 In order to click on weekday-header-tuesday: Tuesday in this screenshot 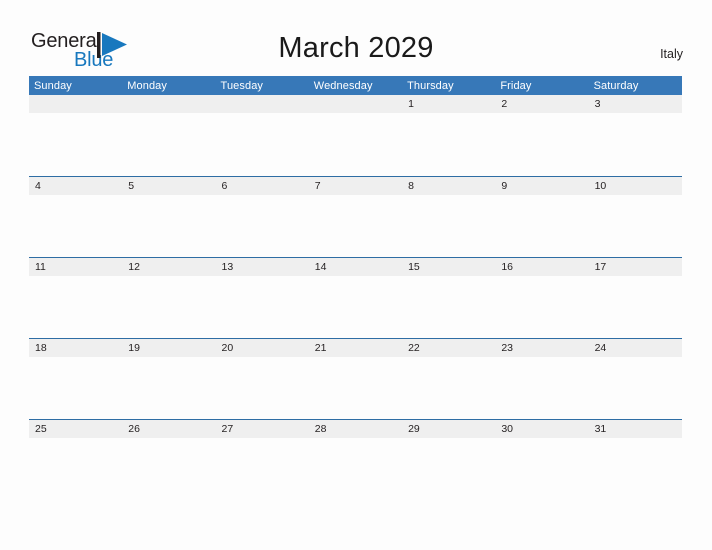, I will do `click(242, 85)`.